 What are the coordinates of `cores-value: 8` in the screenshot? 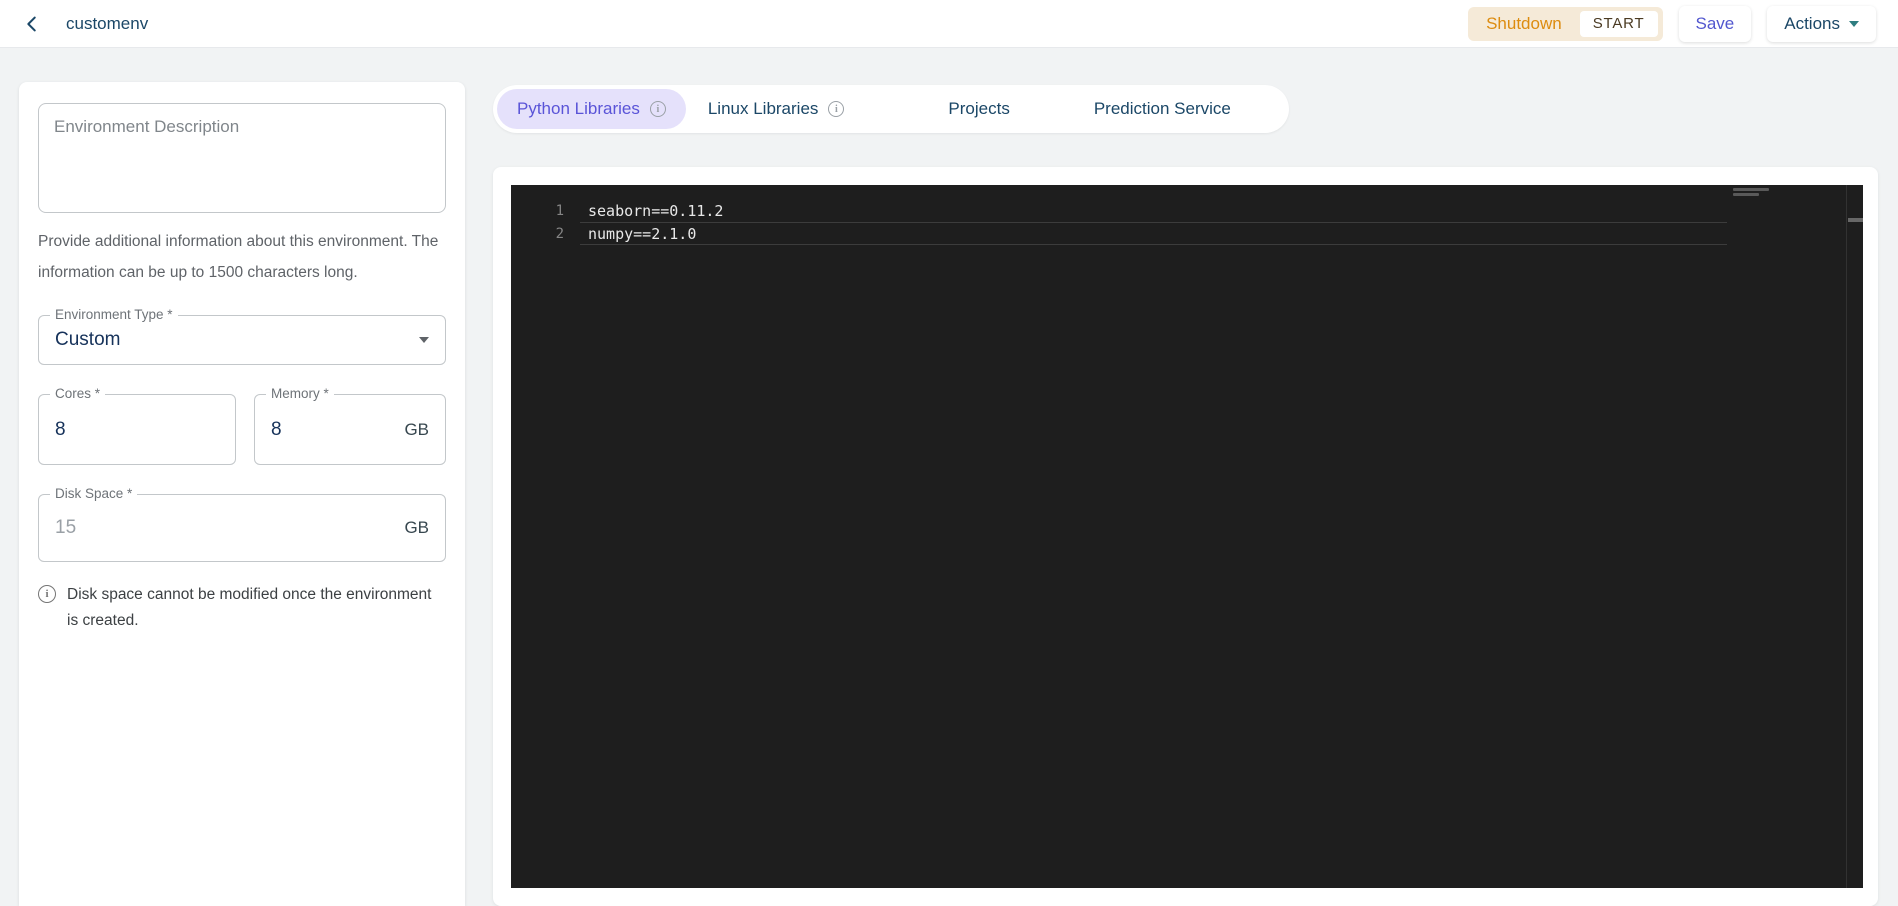 It's located at (60, 429).